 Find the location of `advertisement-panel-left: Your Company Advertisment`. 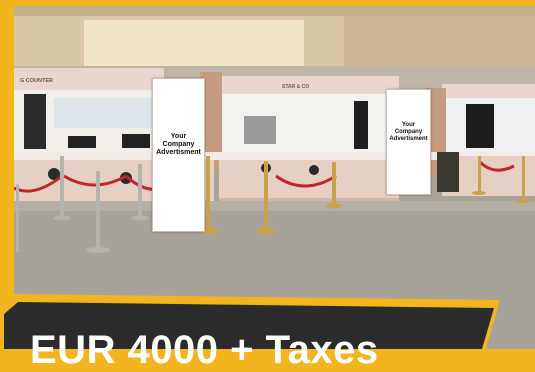

advertisement-panel-left: Your Company Advertisment is located at coordinates (178, 155).